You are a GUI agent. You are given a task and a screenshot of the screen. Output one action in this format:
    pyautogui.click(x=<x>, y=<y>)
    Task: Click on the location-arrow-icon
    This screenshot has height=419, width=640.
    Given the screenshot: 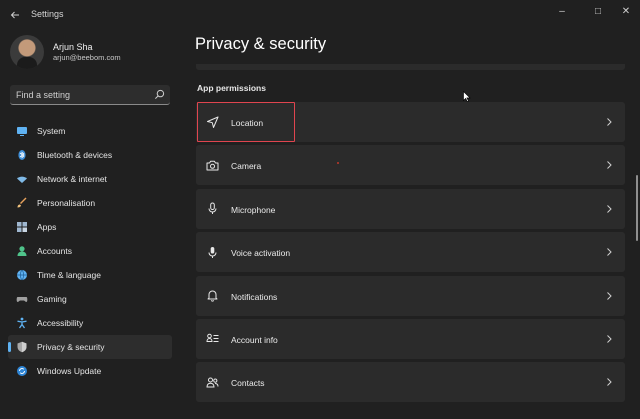 What is the action you would take?
    pyautogui.click(x=212, y=122)
    